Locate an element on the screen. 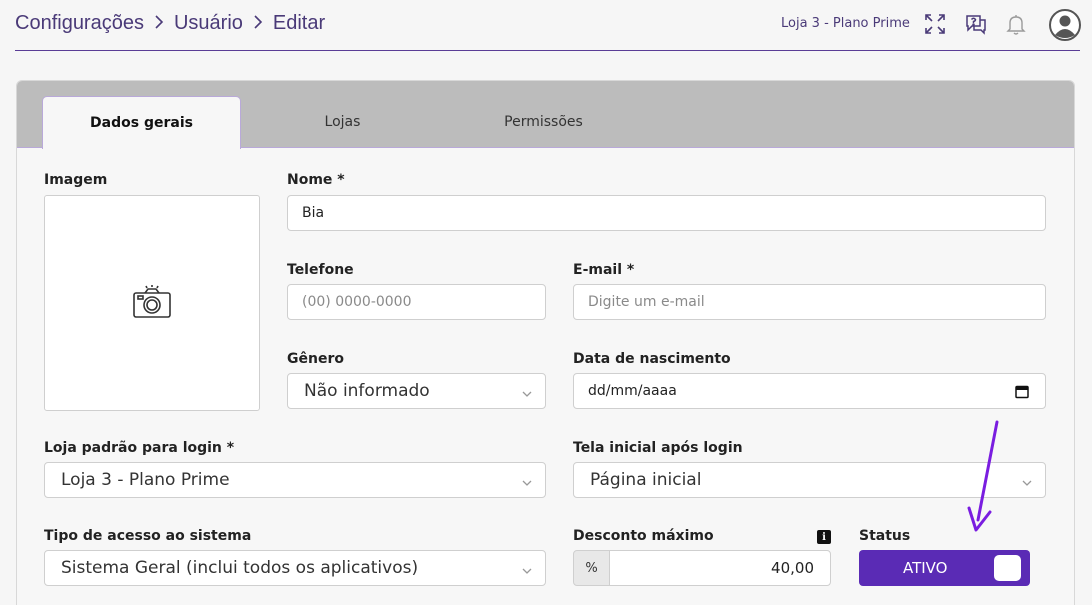 This screenshot has height=605, width=1092. nascimento-input: dd/mm/aaaa is located at coordinates (809, 391).